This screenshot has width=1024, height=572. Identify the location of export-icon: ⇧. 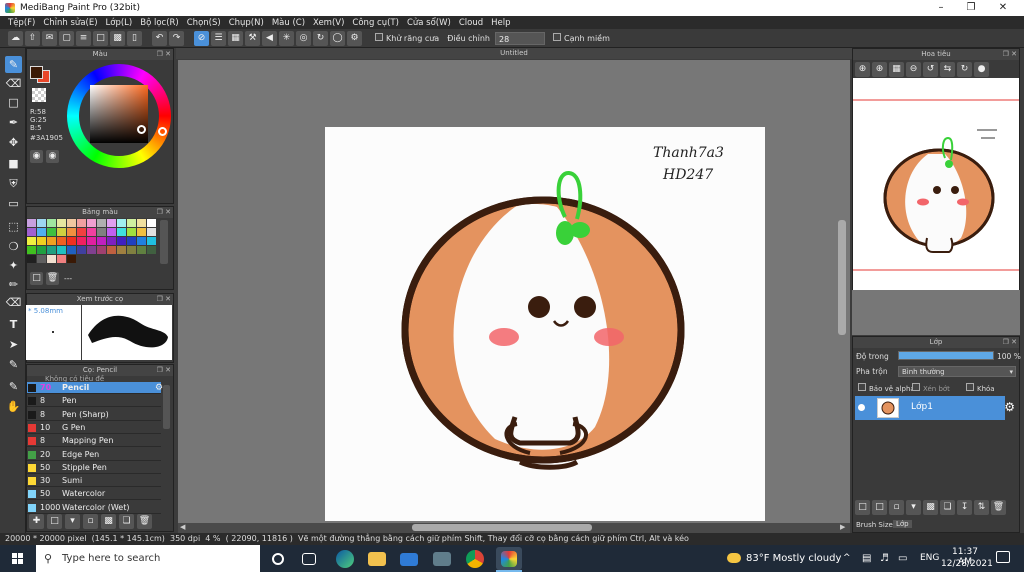
(32, 38).